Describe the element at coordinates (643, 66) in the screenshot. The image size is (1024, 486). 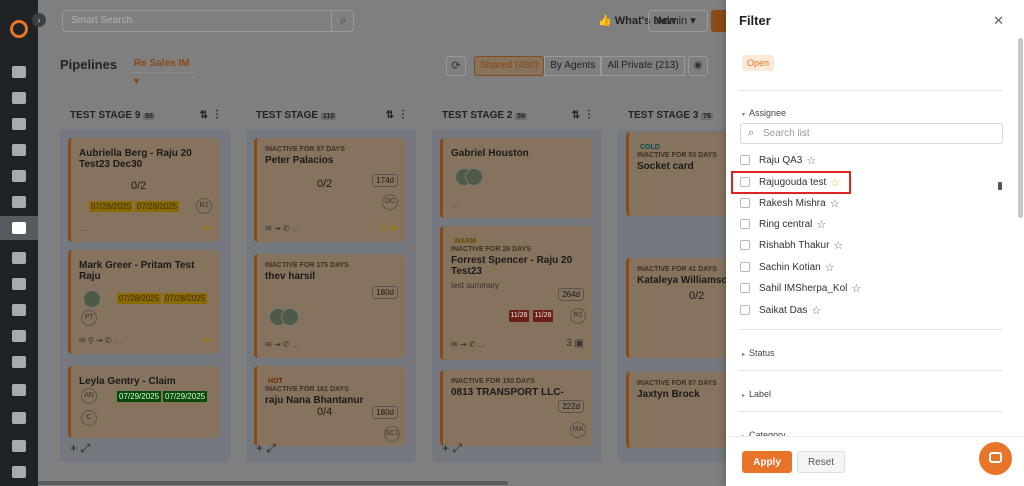
I see `tab-all-private: All Private (213)` at that location.